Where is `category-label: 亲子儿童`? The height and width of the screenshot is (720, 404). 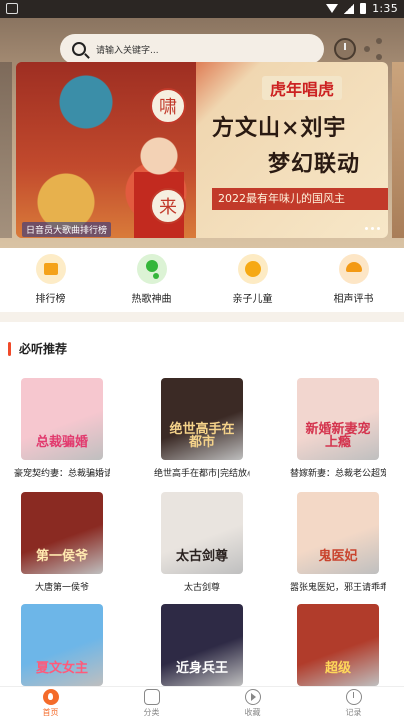 category-label: 亲子儿童 is located at coordinates (252, 299).